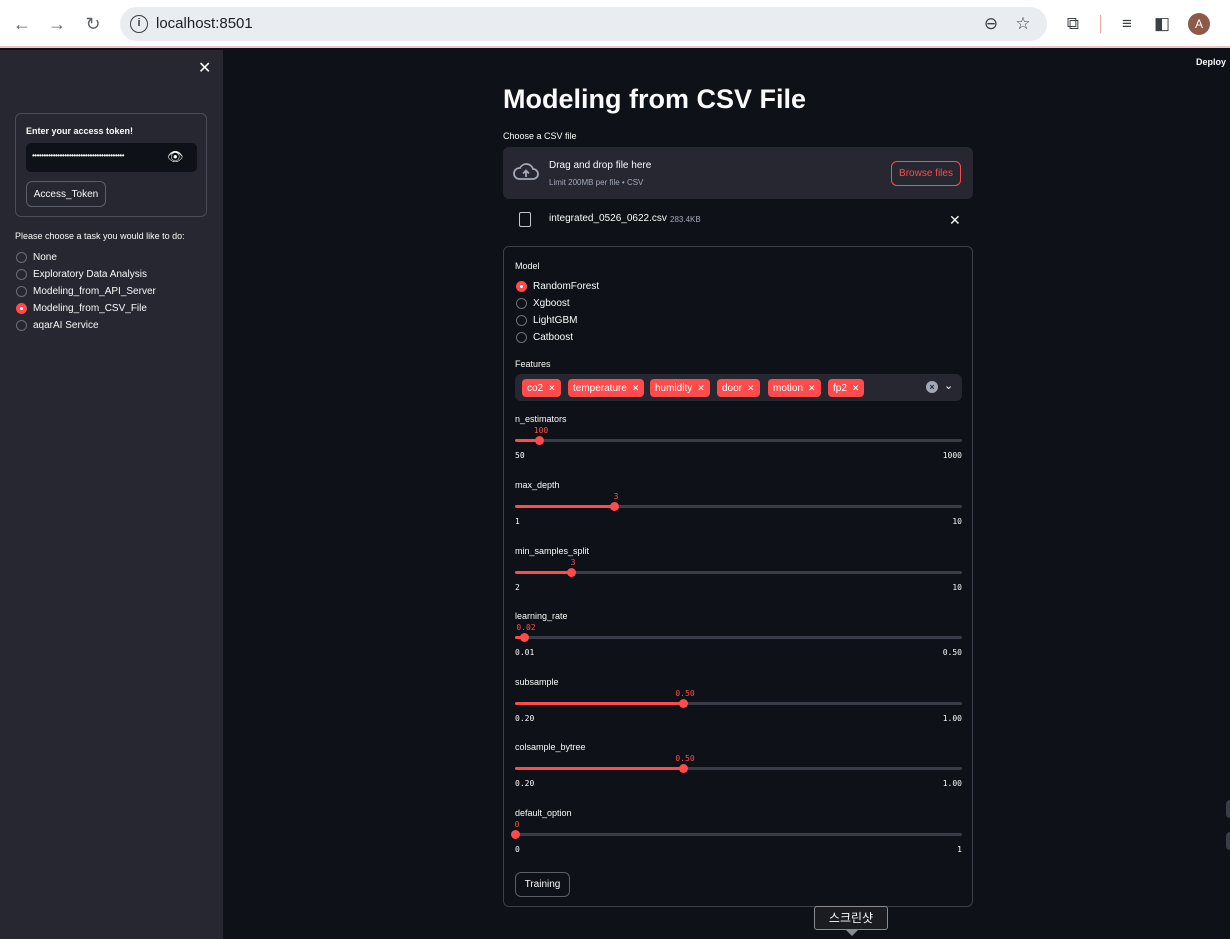  Describe the element at coordinates (90, 274) in the screenshot. I see `task-option-label: Exploratory Data Analysis` at that location.